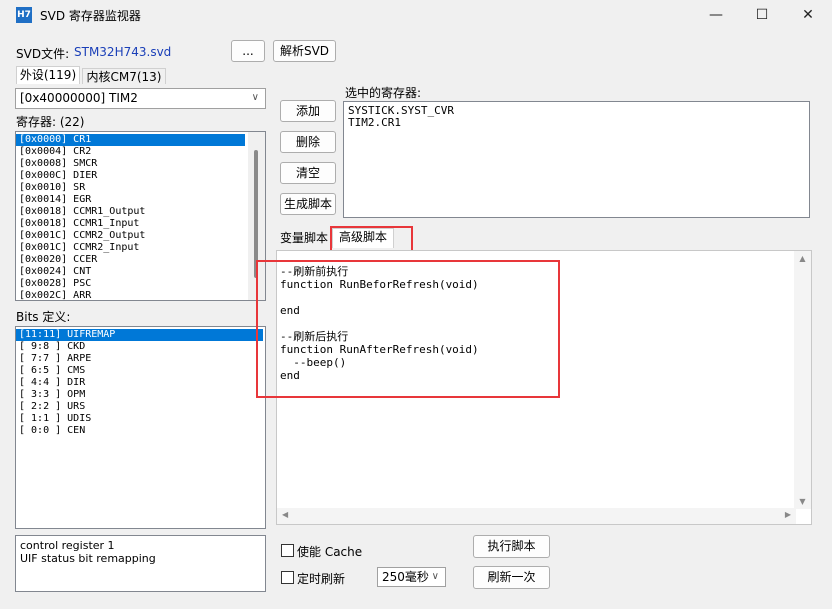  Describe the element at coordinates (405, 577) in the screenshot. I see `interval-select-value: 250毫秒` at that location.